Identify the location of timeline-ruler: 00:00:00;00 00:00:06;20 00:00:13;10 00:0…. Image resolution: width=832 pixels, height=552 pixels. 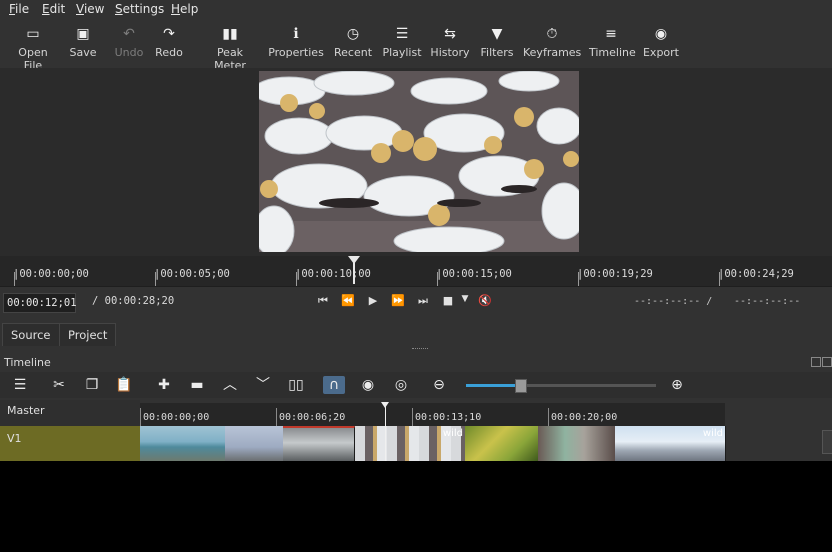
(432, 414).